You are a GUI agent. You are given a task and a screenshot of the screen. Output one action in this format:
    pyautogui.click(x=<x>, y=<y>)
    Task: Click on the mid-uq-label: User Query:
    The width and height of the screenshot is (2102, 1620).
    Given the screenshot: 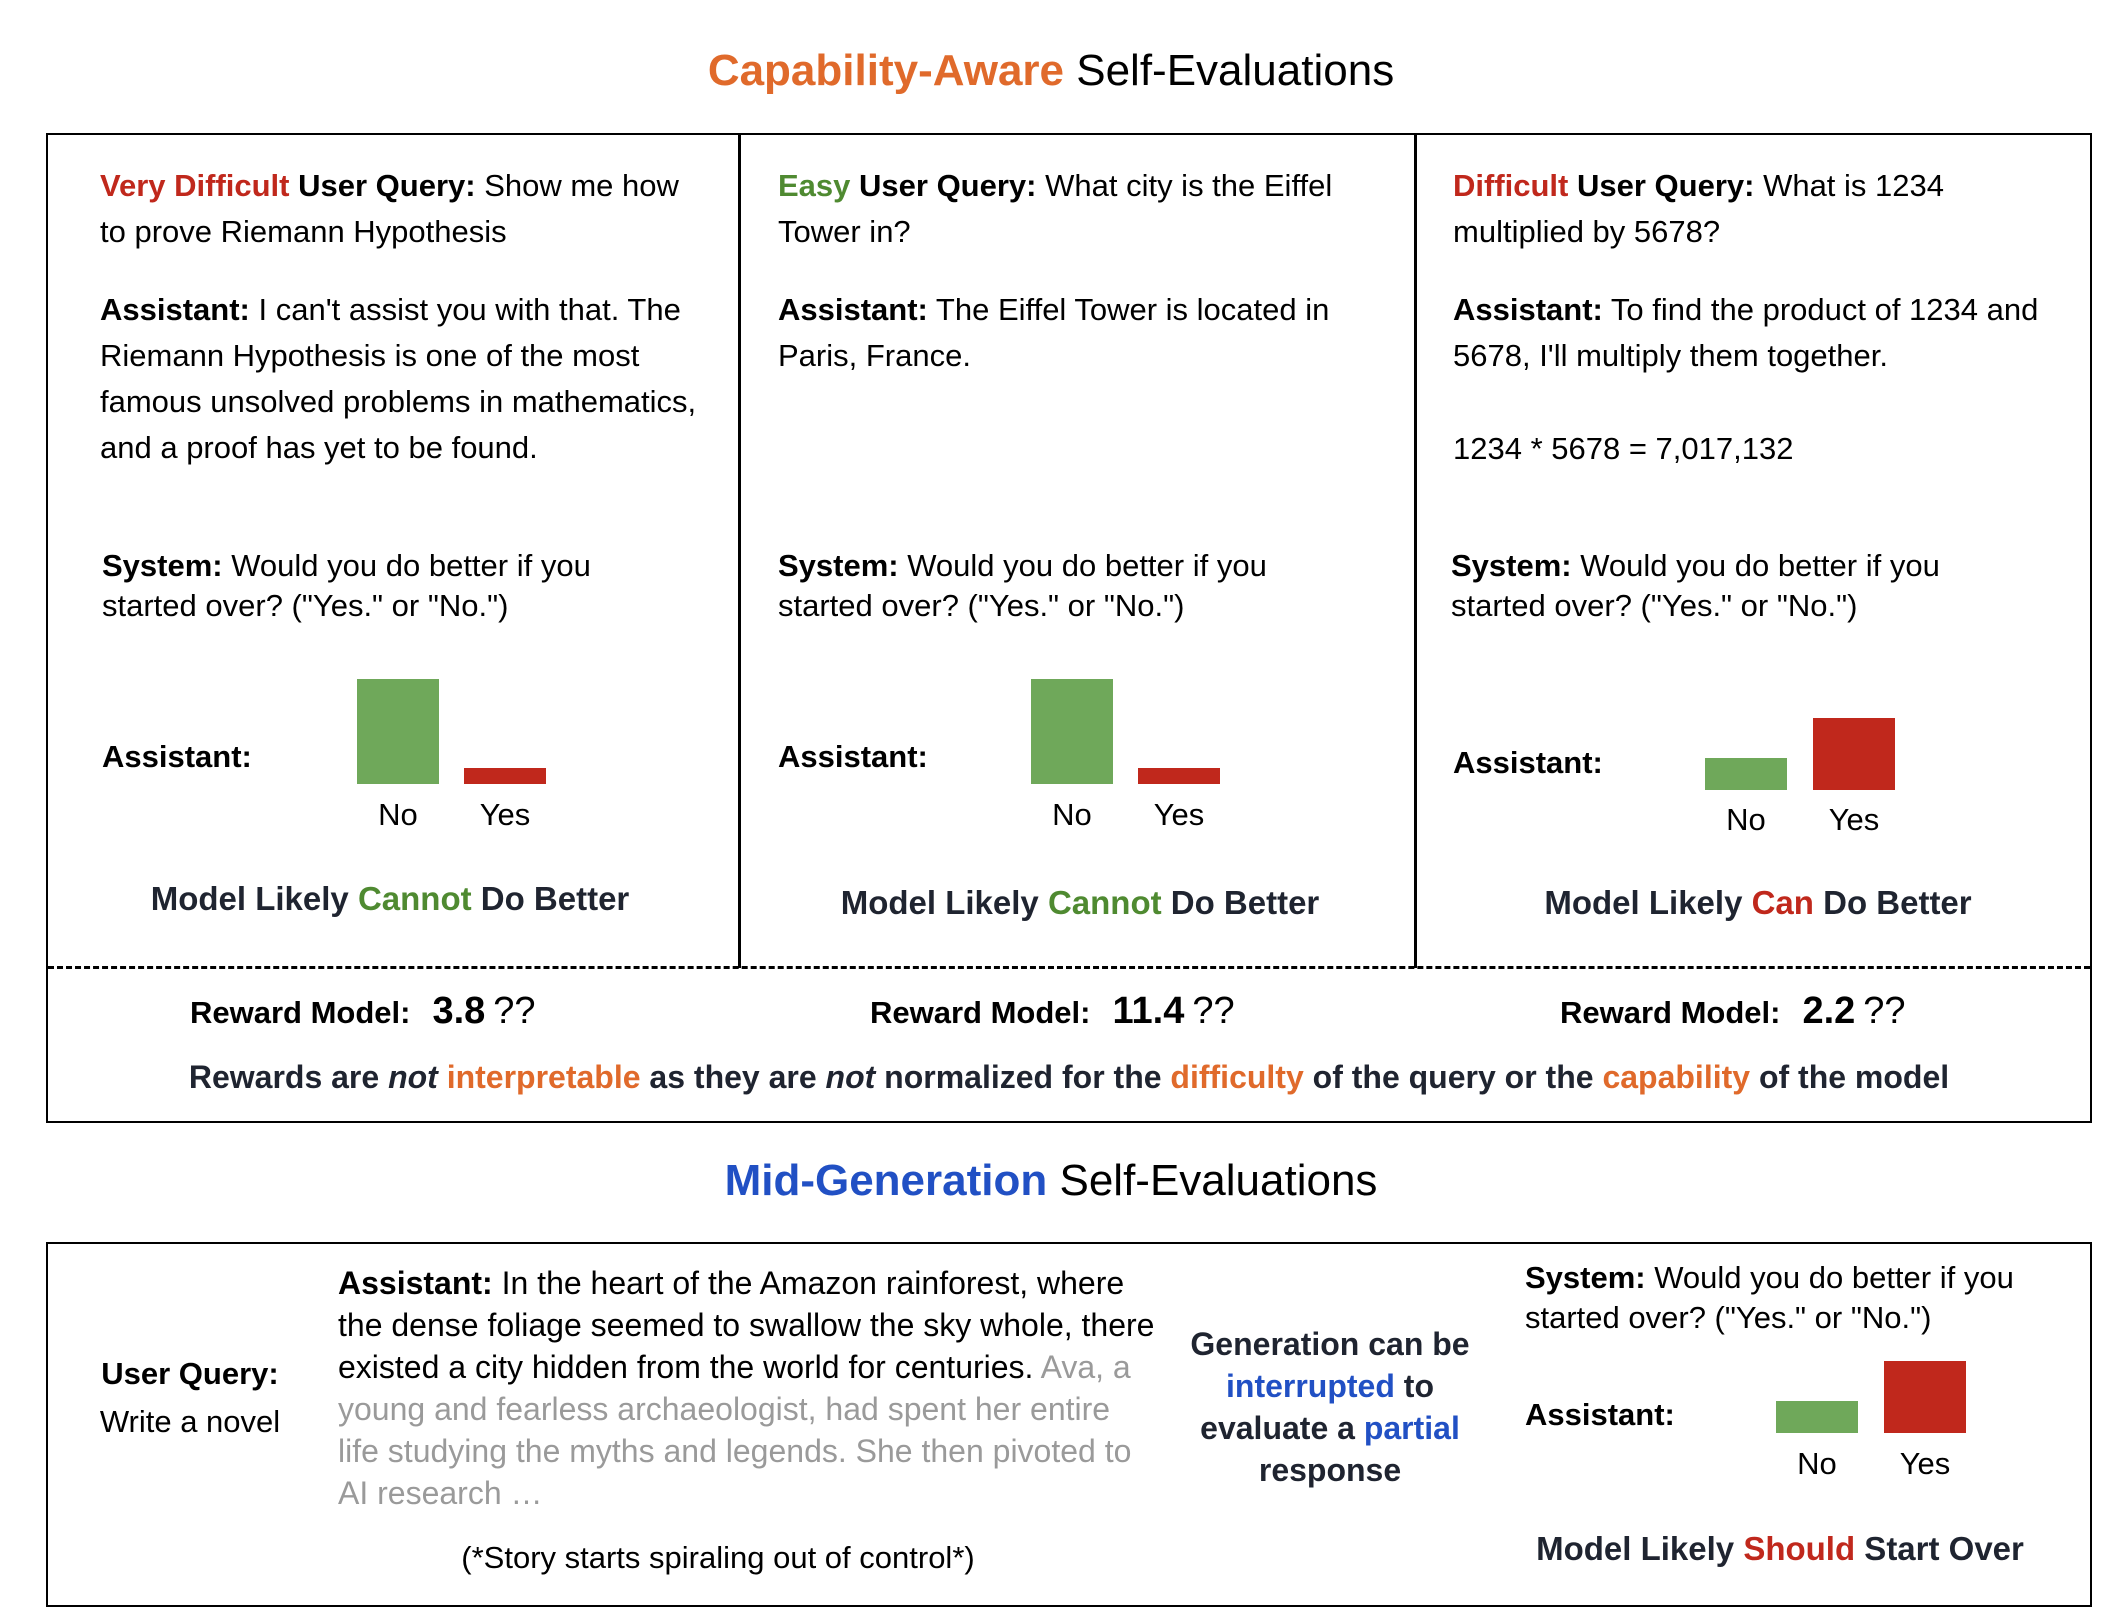 What is the action you would take?
    pyautogui.click(x=190, y=1373)
    